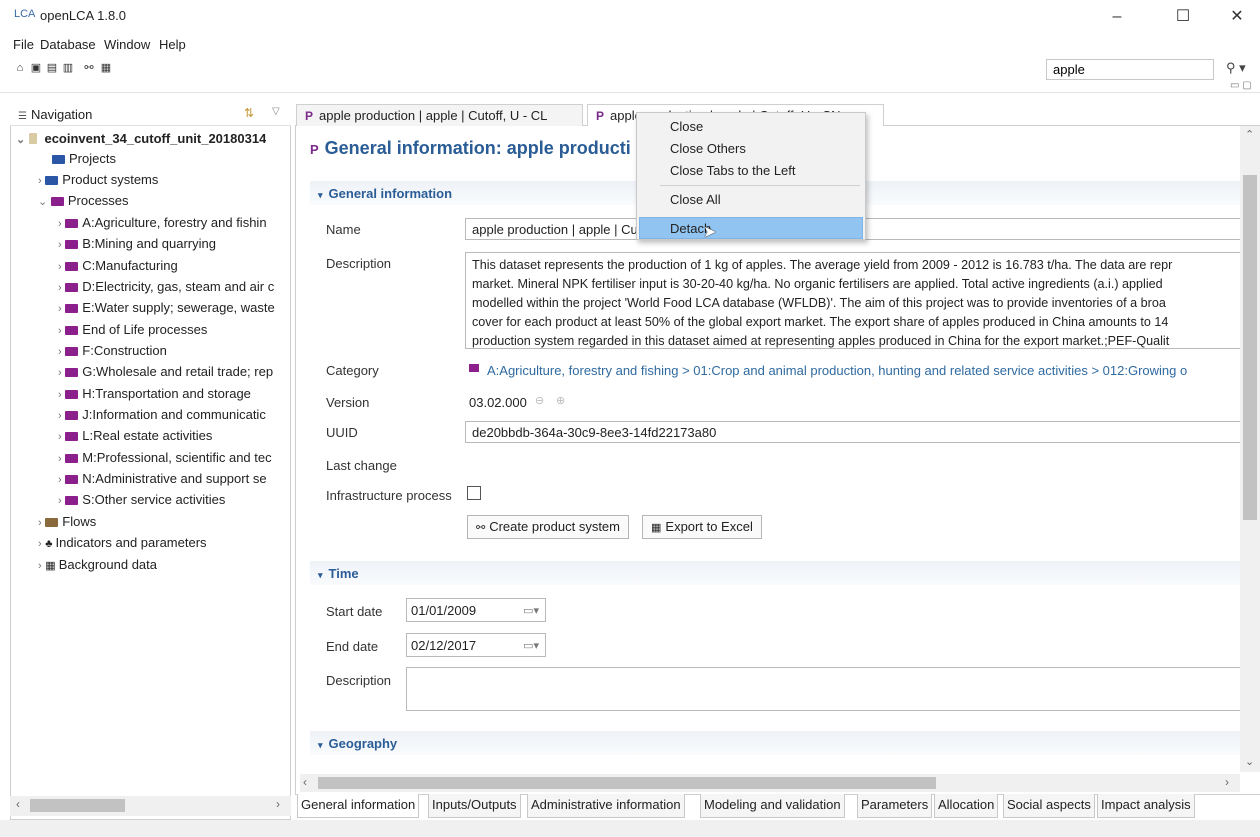 Image resolution: width=1260 pixels, height=837 pixels. What do you see at coordinates (539, 400) in the screenshot?
I see `version-down-icon: ⊖` at bounding box center [539, 400].